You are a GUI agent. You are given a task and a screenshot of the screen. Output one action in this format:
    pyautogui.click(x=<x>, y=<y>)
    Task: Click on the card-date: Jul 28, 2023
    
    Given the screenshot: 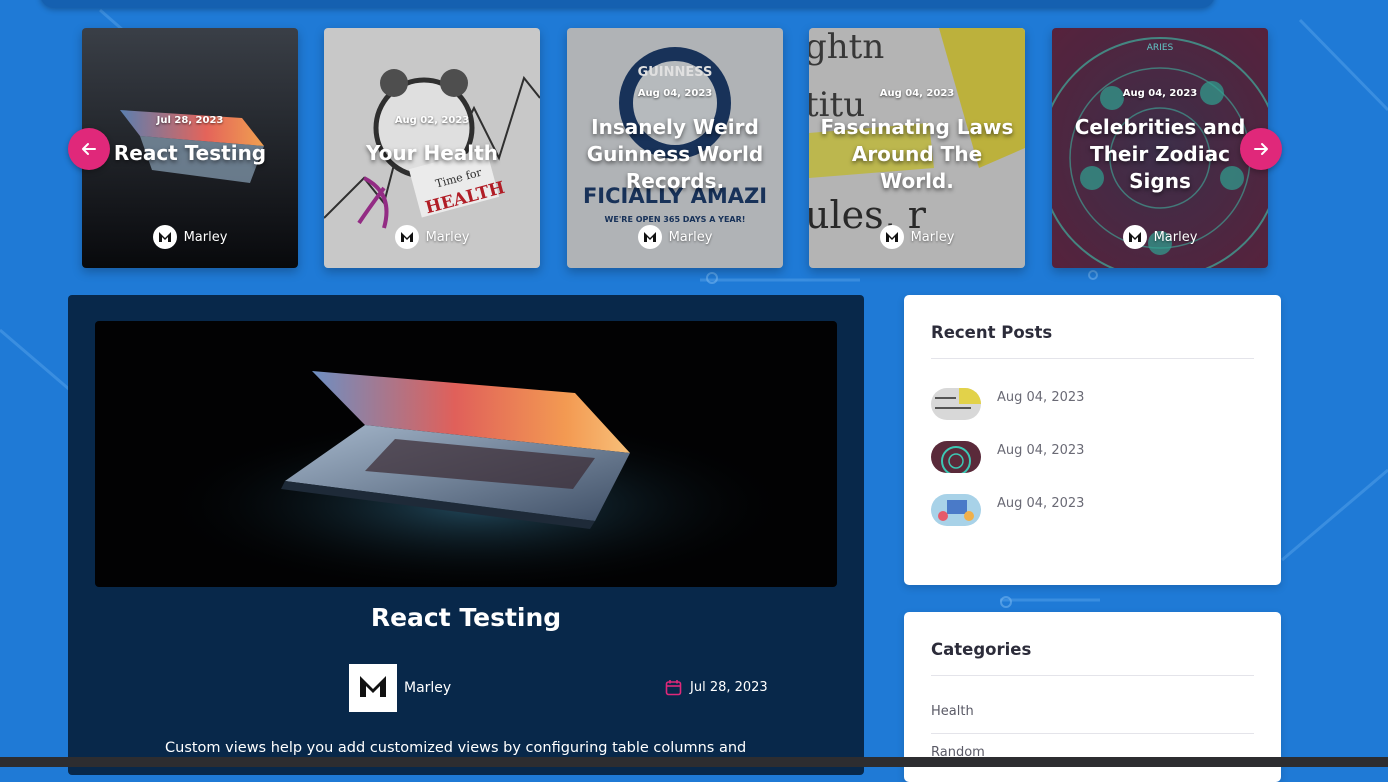 What is the action you would take?
    pyautogui.click(x=190, y=120)
    